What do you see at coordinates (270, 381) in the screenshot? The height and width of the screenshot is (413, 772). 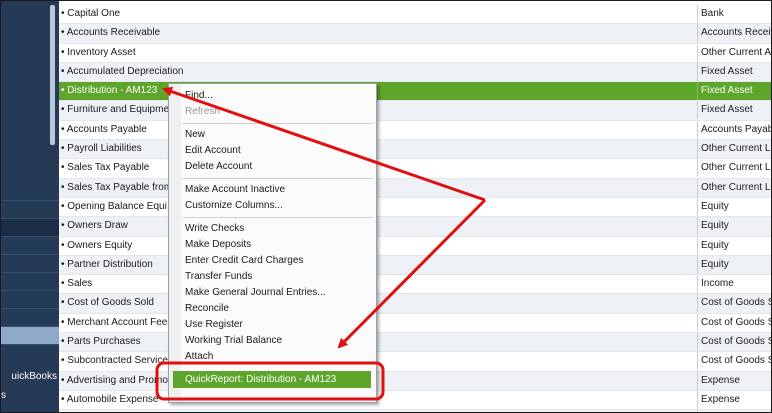 I see `annotation-highlight-box` at bounding box center [270, 381].